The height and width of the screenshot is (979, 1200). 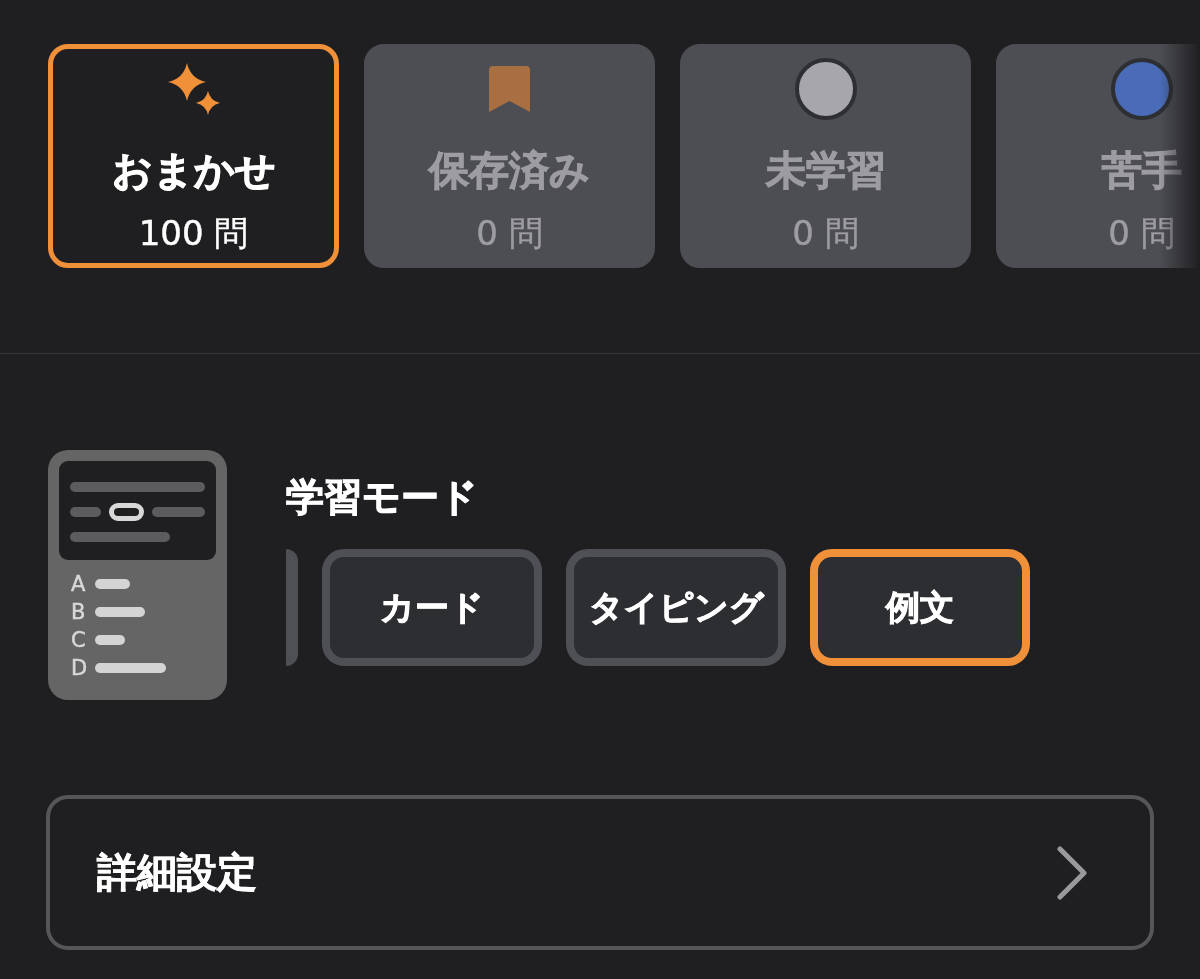 I want to click on sparkle-icon, so click(x=193, y=89).